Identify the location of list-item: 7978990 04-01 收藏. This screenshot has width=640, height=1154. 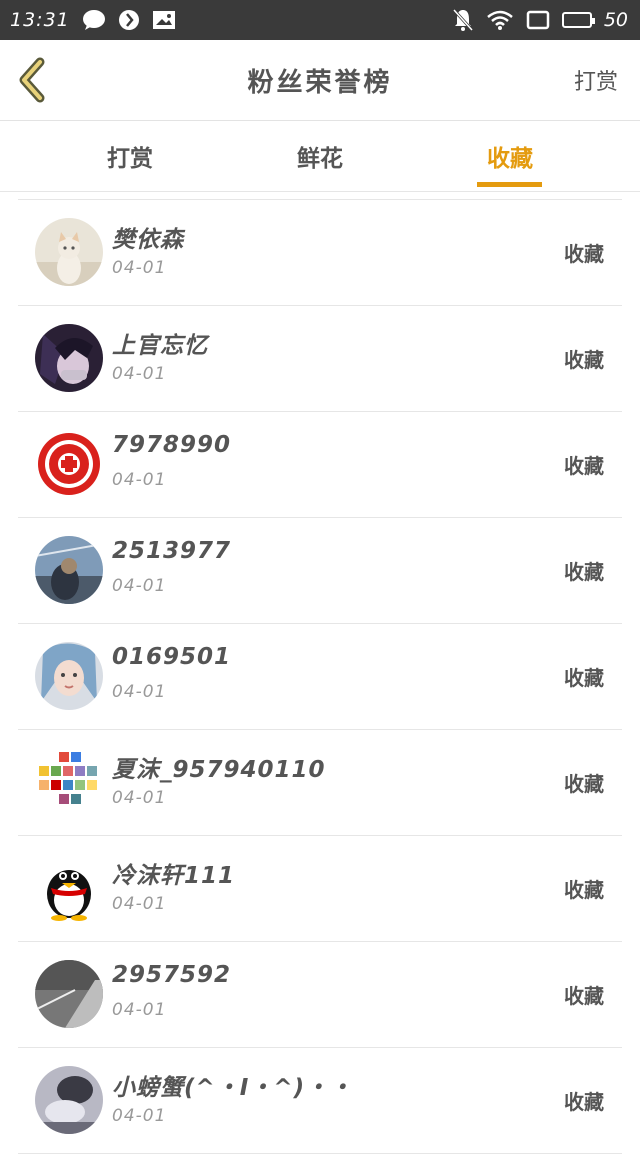
(320, 465).